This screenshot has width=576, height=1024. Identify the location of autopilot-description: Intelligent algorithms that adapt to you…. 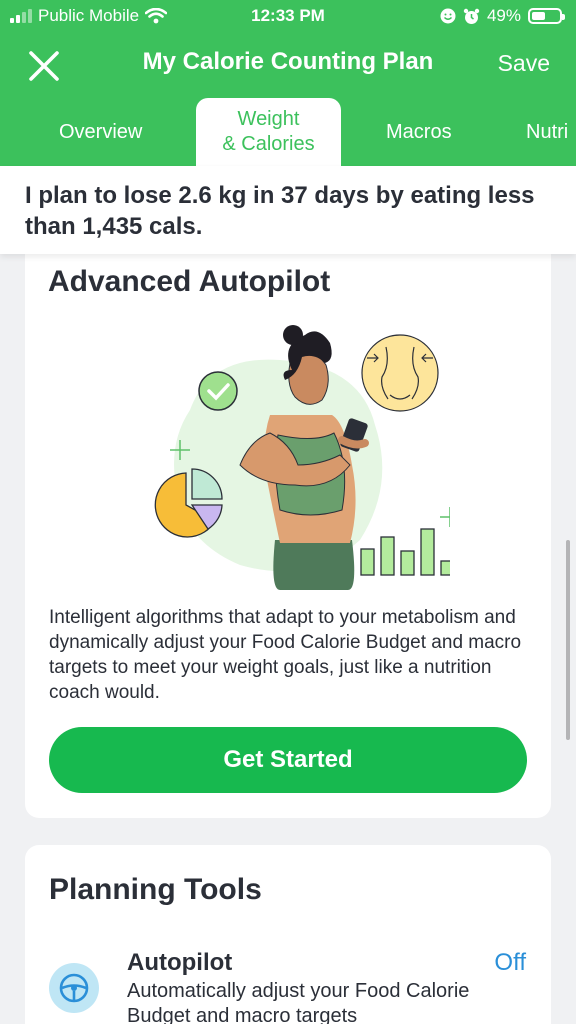
(285, 655).